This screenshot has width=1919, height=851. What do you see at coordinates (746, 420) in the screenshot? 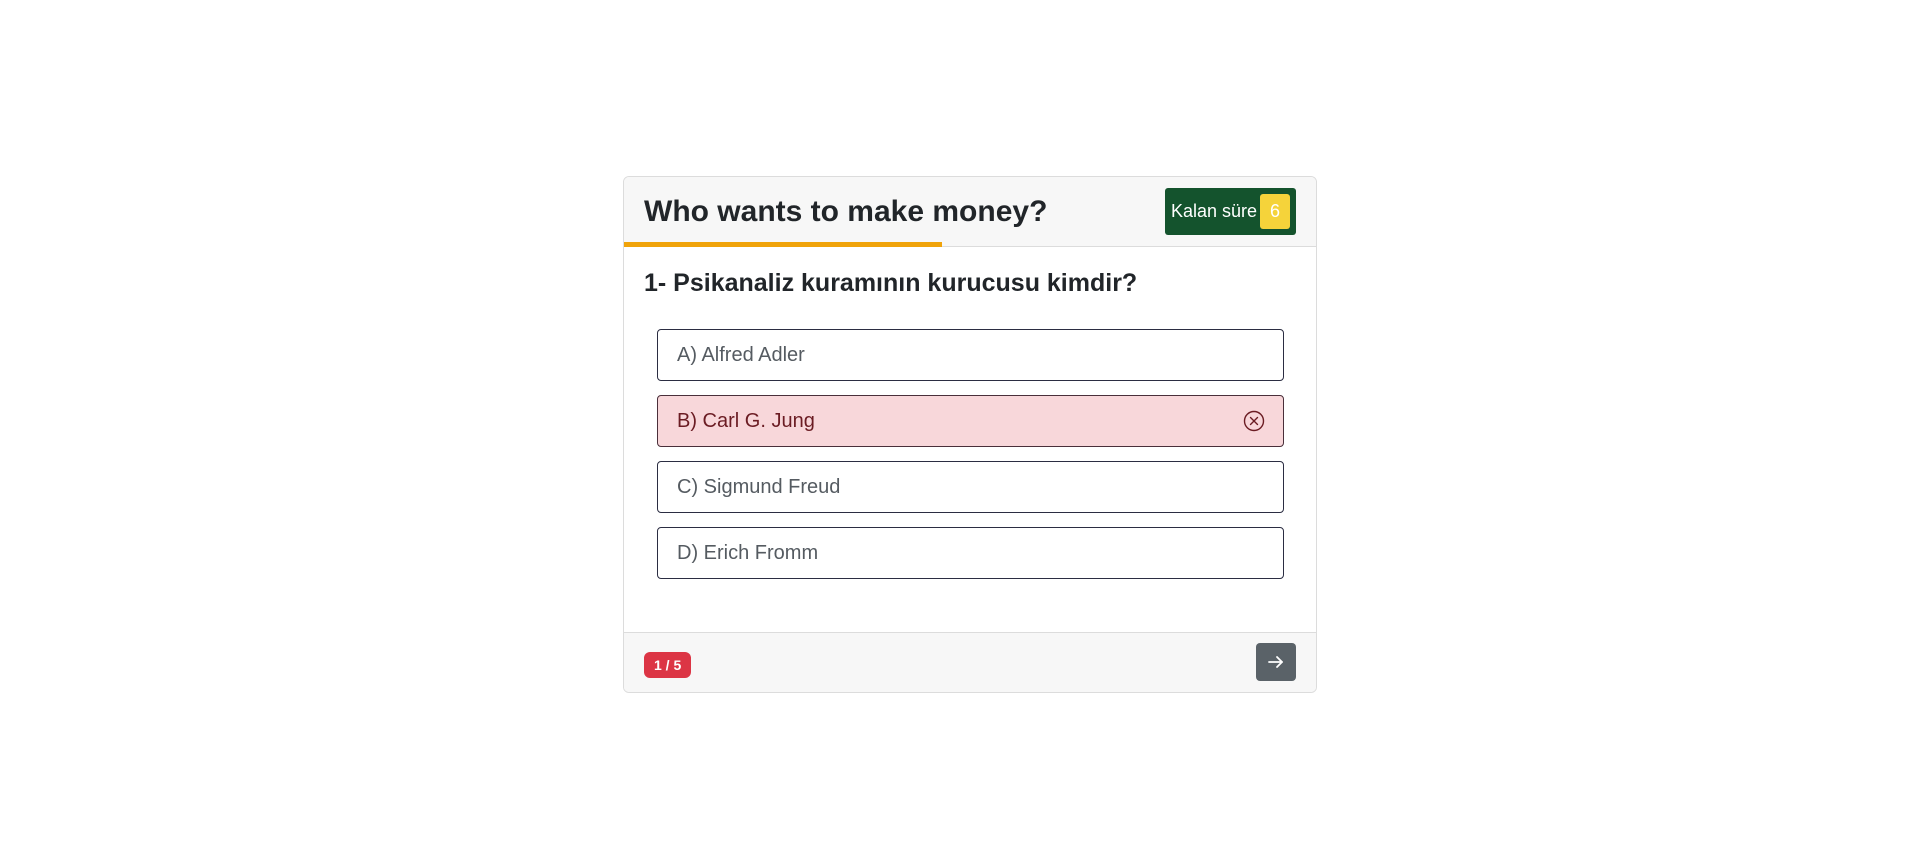
I see `option-label: B) Carl G. Jung` at bounding box center [746, 420].